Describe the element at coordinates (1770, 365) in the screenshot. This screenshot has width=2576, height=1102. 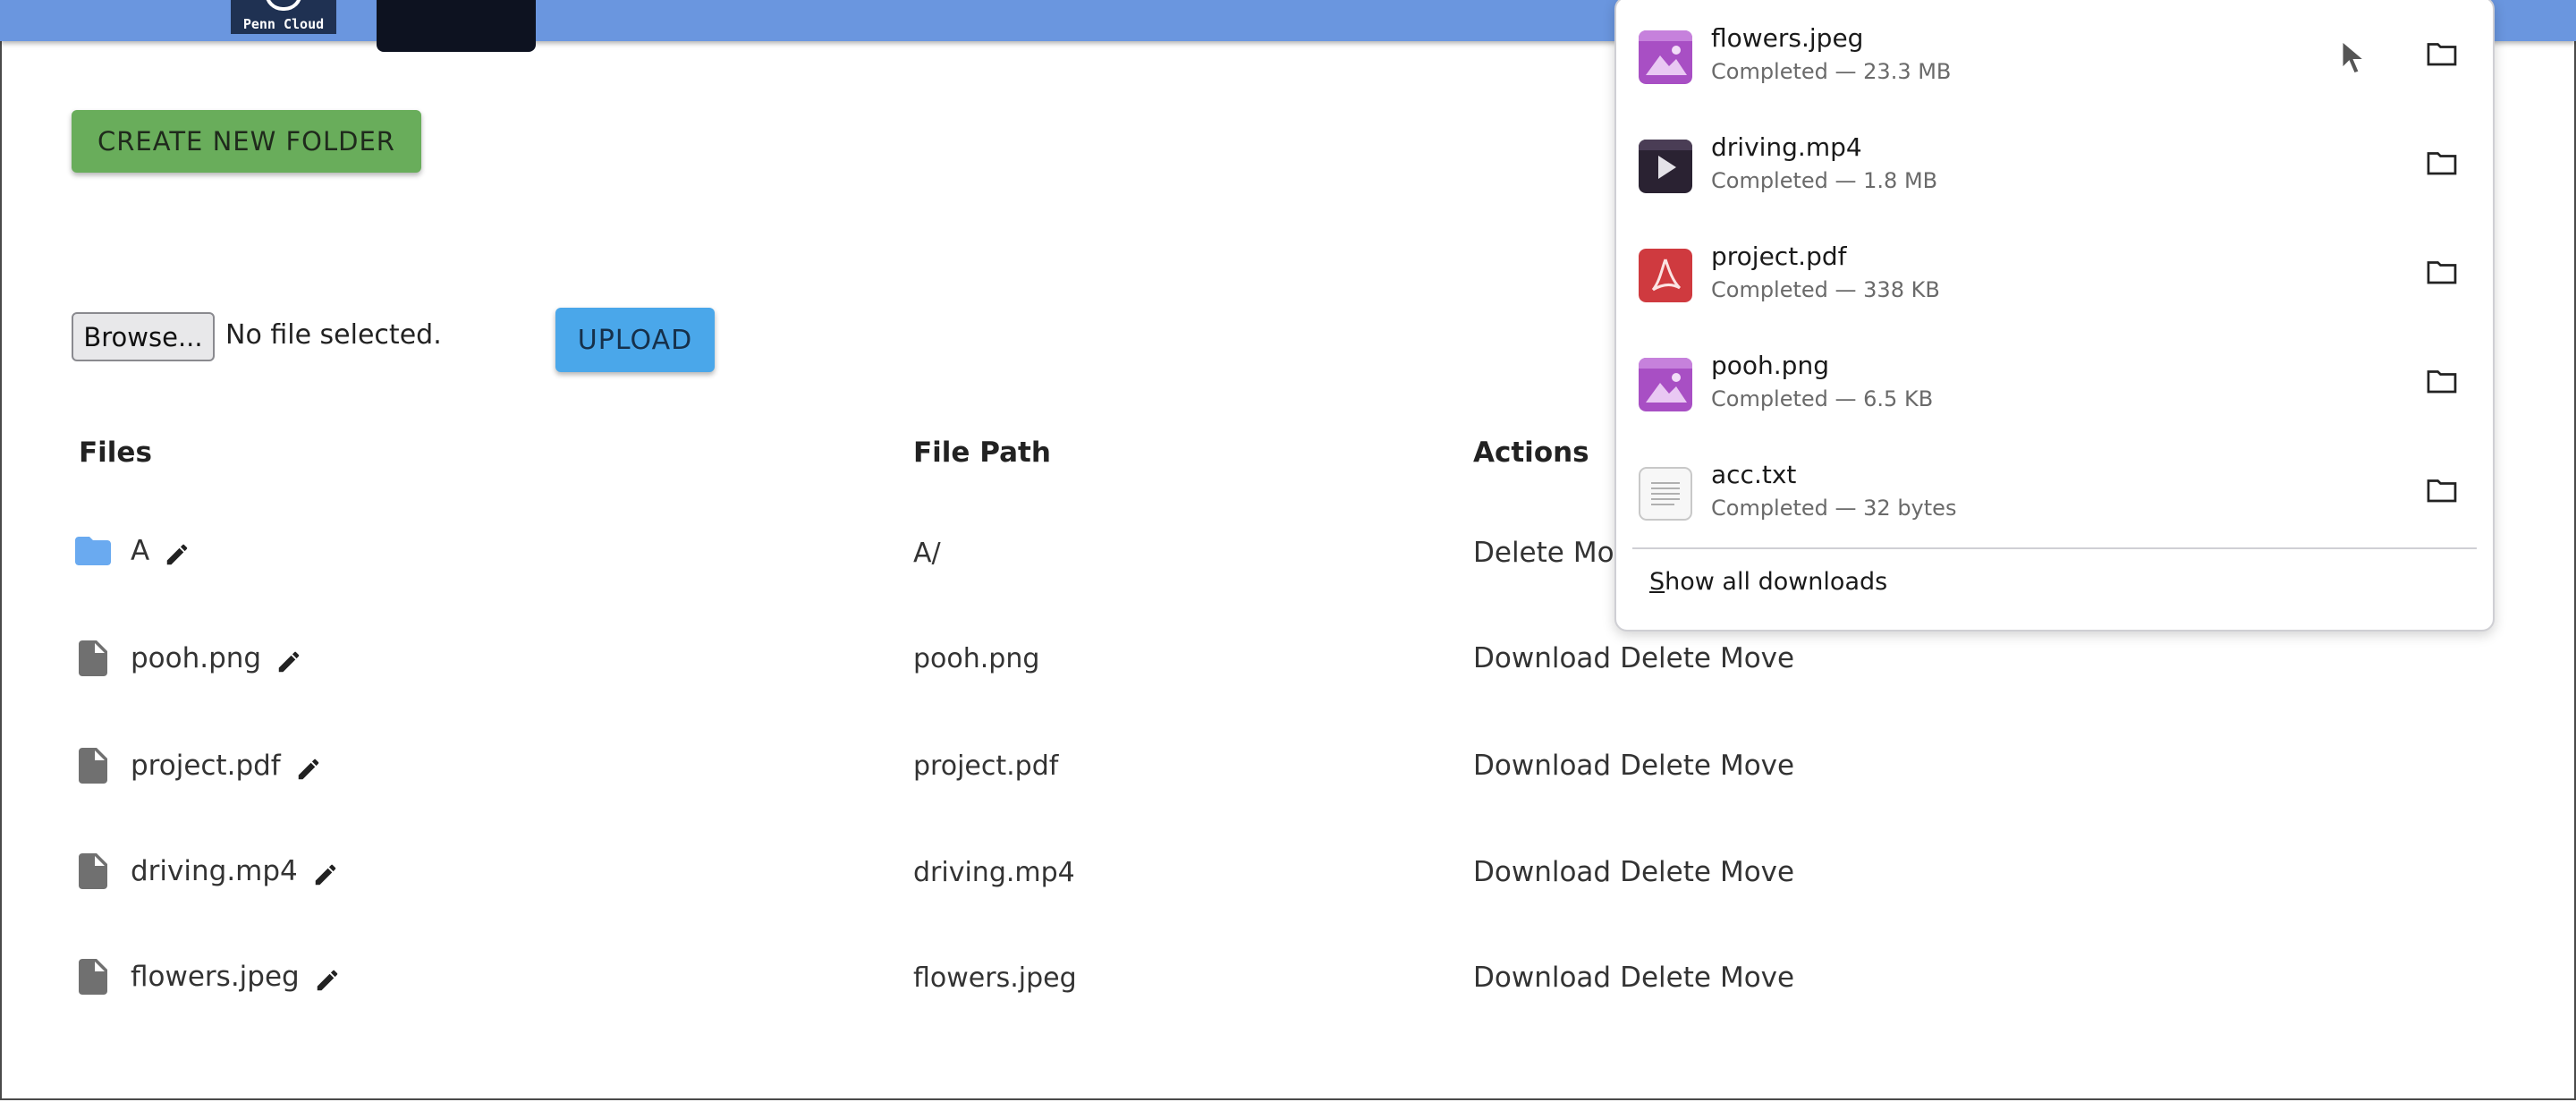
I see `download-file-name: pooh.png` at that location.